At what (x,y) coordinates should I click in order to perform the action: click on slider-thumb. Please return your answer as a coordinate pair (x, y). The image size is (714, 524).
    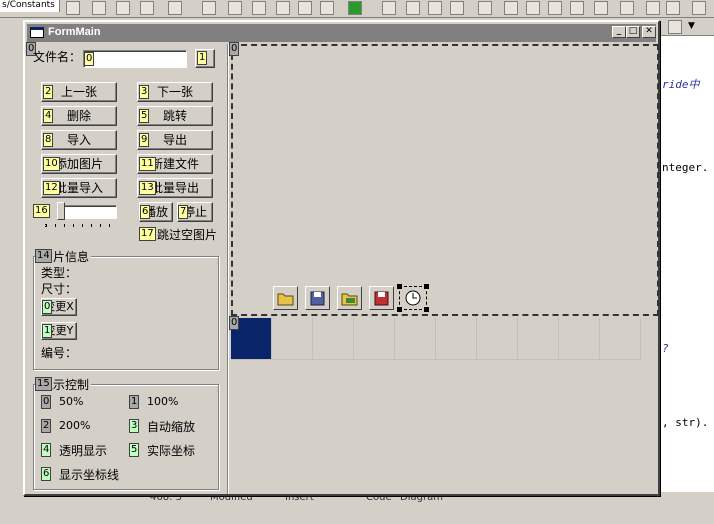
    Looking at the image, I should click on (61, 211).